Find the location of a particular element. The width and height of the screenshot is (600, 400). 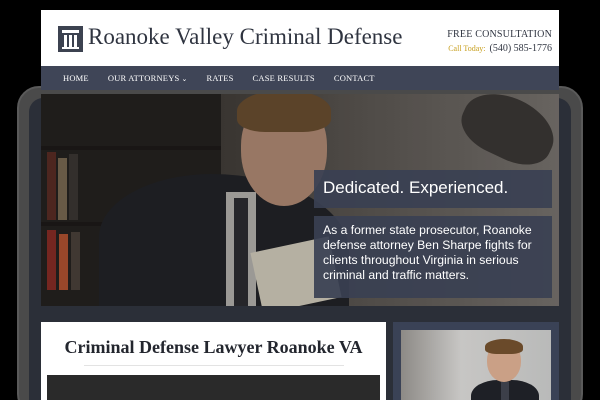

nav-our-attorneys-label: OUR ATTORNEYS is located at coordinates (143, 78).